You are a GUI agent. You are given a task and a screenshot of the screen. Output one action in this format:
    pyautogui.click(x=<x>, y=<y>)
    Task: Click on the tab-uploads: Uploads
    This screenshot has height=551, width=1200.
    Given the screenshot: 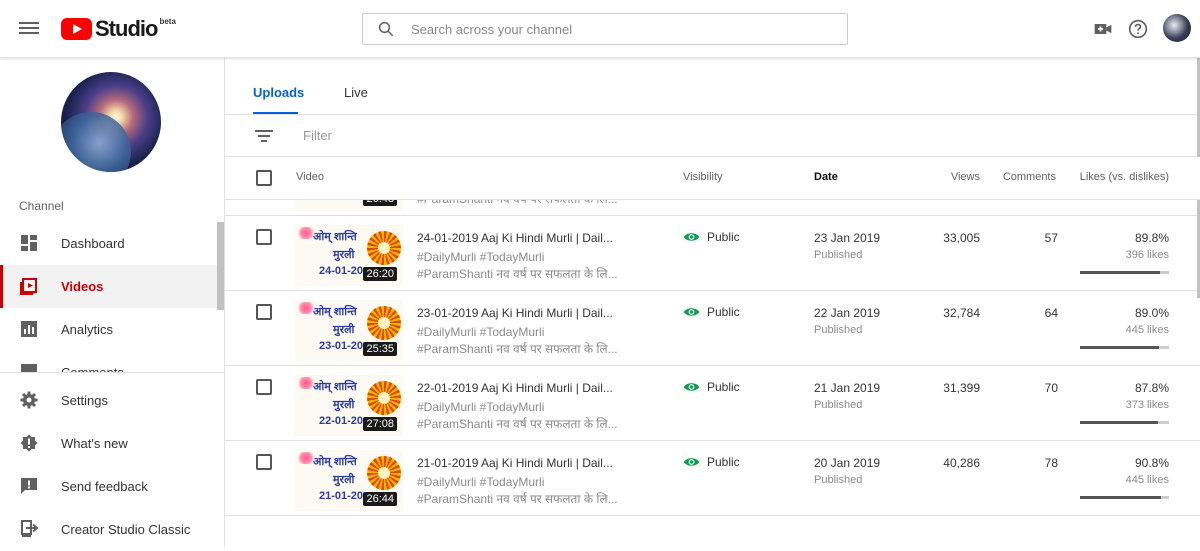 What is the action you would take?
    pyautogui.click(x=278, y=92)
    